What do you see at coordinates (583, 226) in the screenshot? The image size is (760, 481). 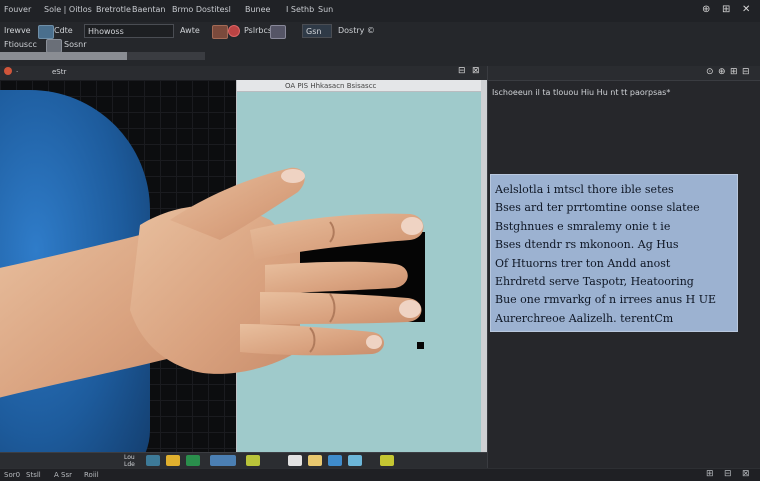 I see `text-line: Bstghnues e smralemy onie t ie` at bounding box center [583, 226].